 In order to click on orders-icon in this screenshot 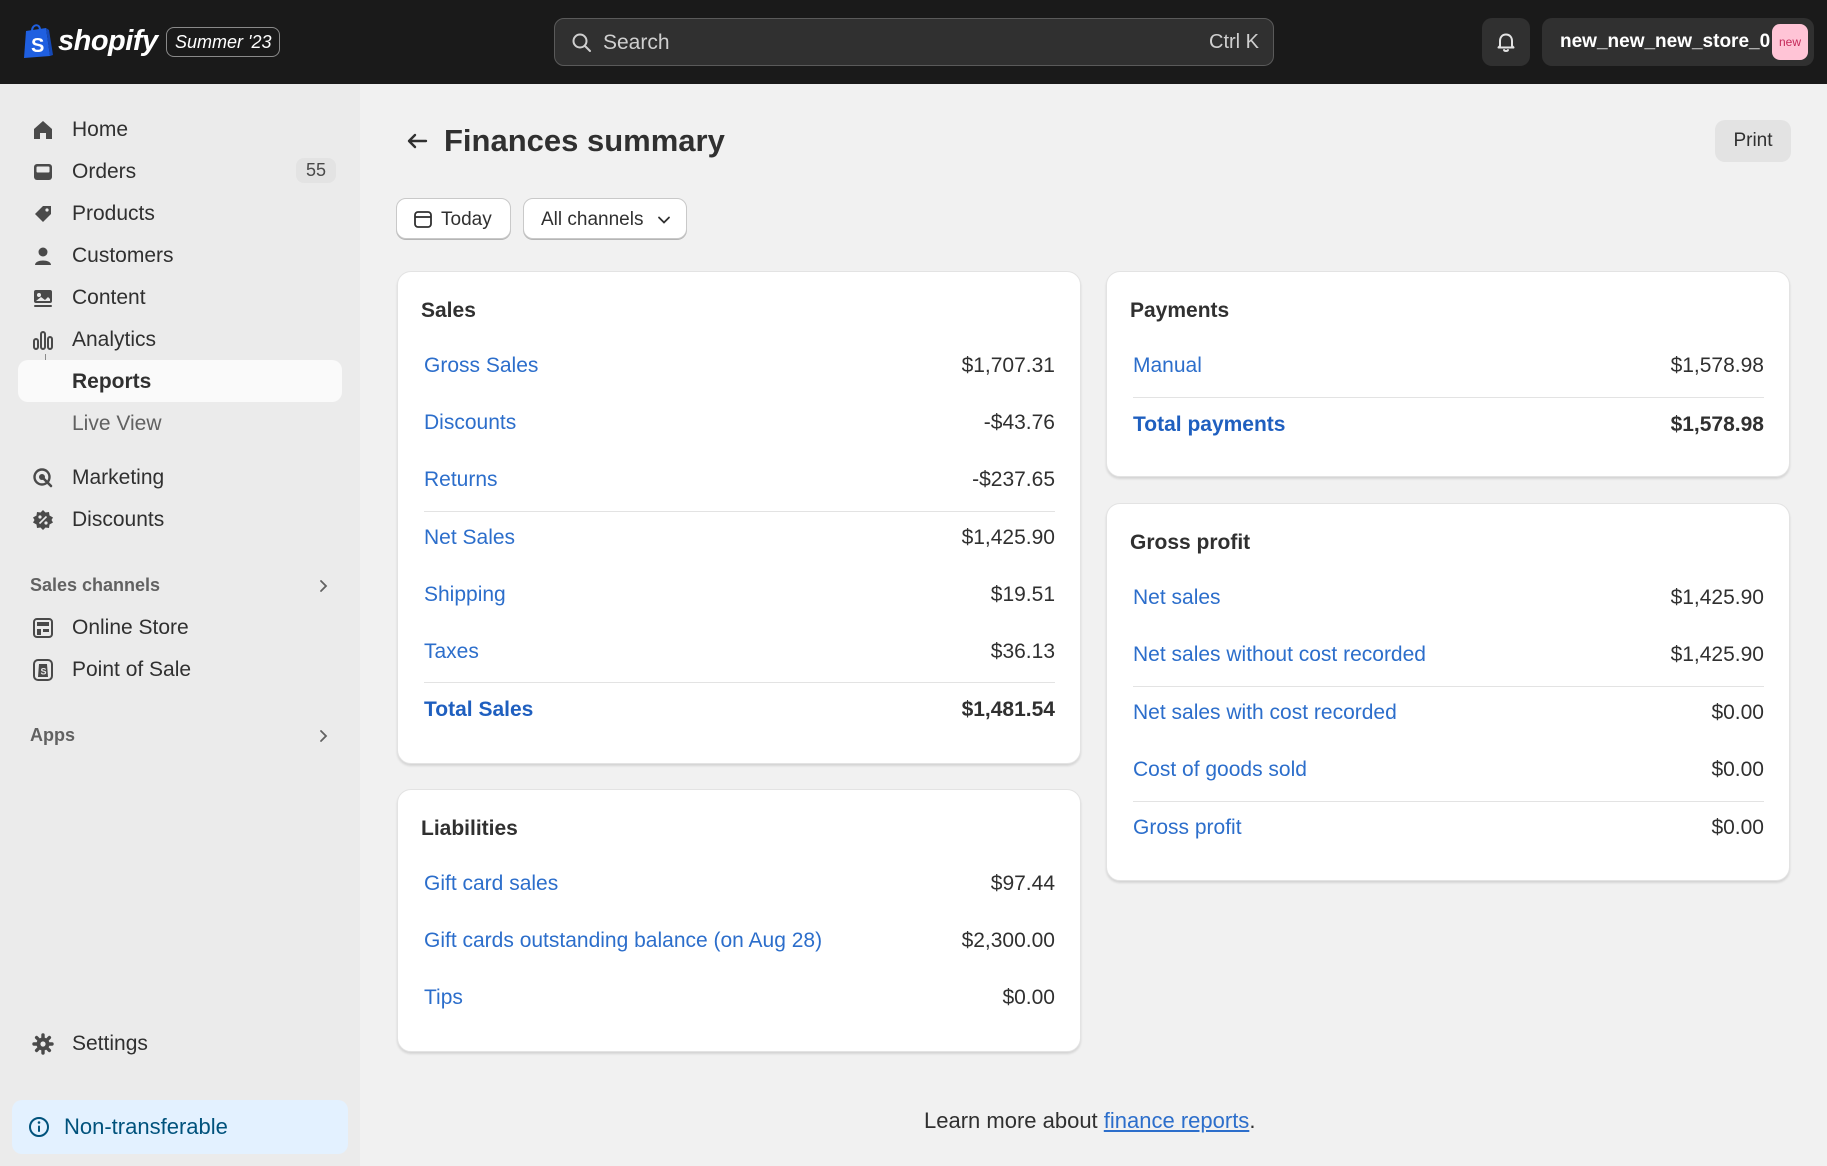, I will do `click(43, 172)`.